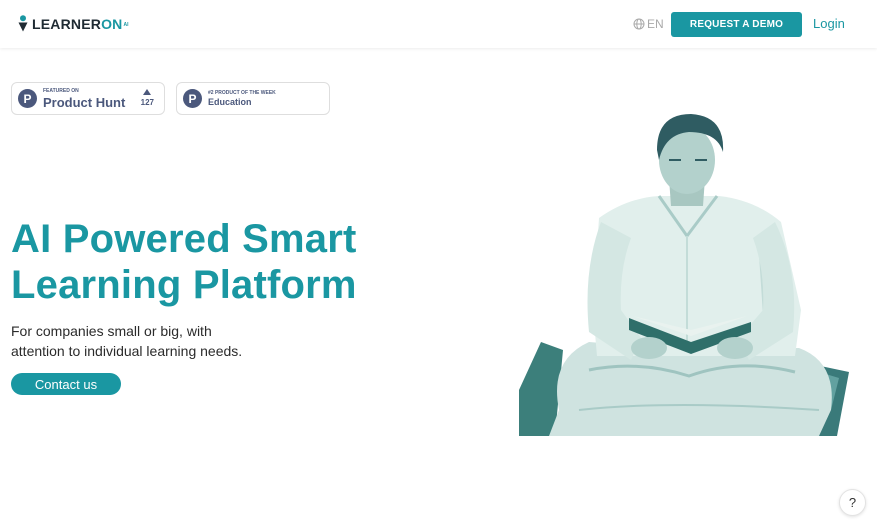 This screenshot has width=877, height=528. Describe the element at coordinates (230, 101) in the screenshot. I see `badge-title: Education` at that location.